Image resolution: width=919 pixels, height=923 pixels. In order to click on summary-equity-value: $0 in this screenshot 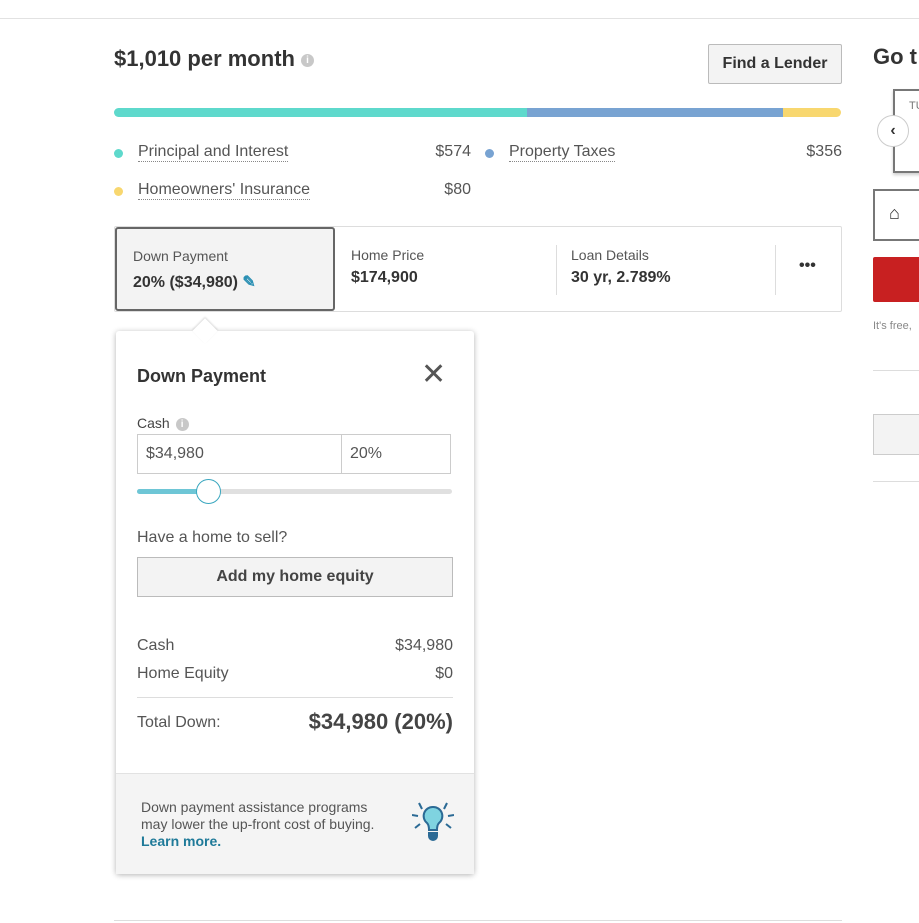, I will do `click(444, 673)`.